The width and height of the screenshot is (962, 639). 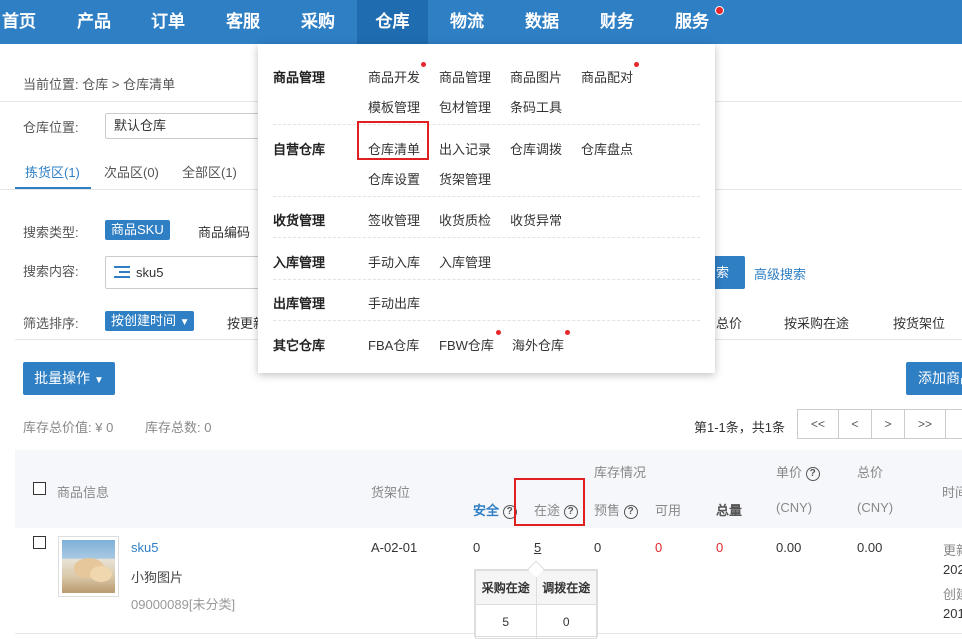 I want to click on nav-logistics: 物流, so click(x=467, y=22).